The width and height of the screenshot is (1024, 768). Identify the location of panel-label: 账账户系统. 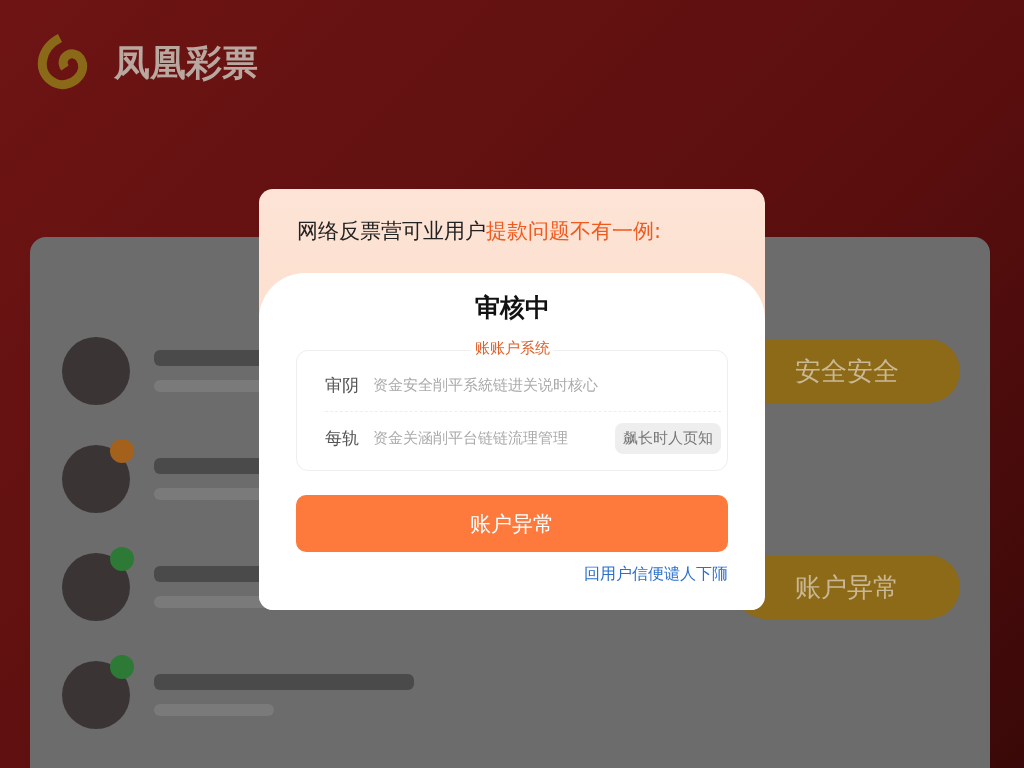
(512, 348).